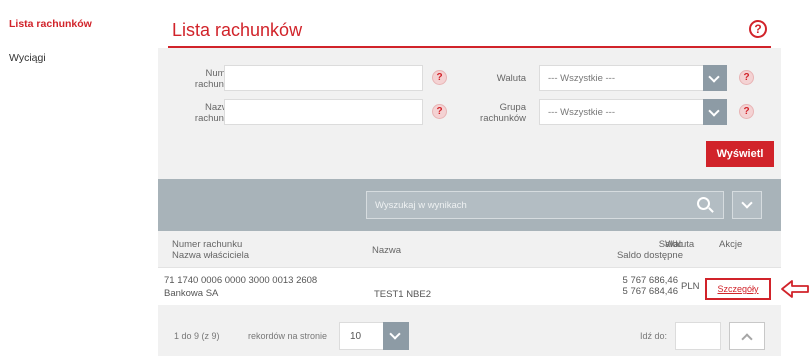  I want to click on sidebar-item-statements: Wyciągi, so click(27, 58).